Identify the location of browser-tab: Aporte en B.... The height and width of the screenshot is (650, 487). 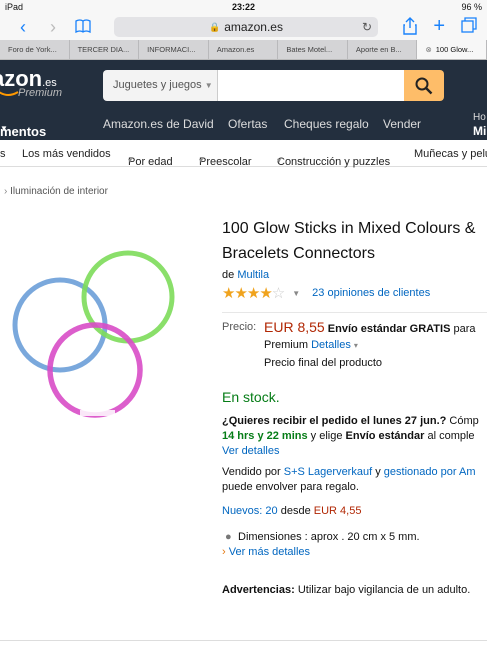
(383, 49).